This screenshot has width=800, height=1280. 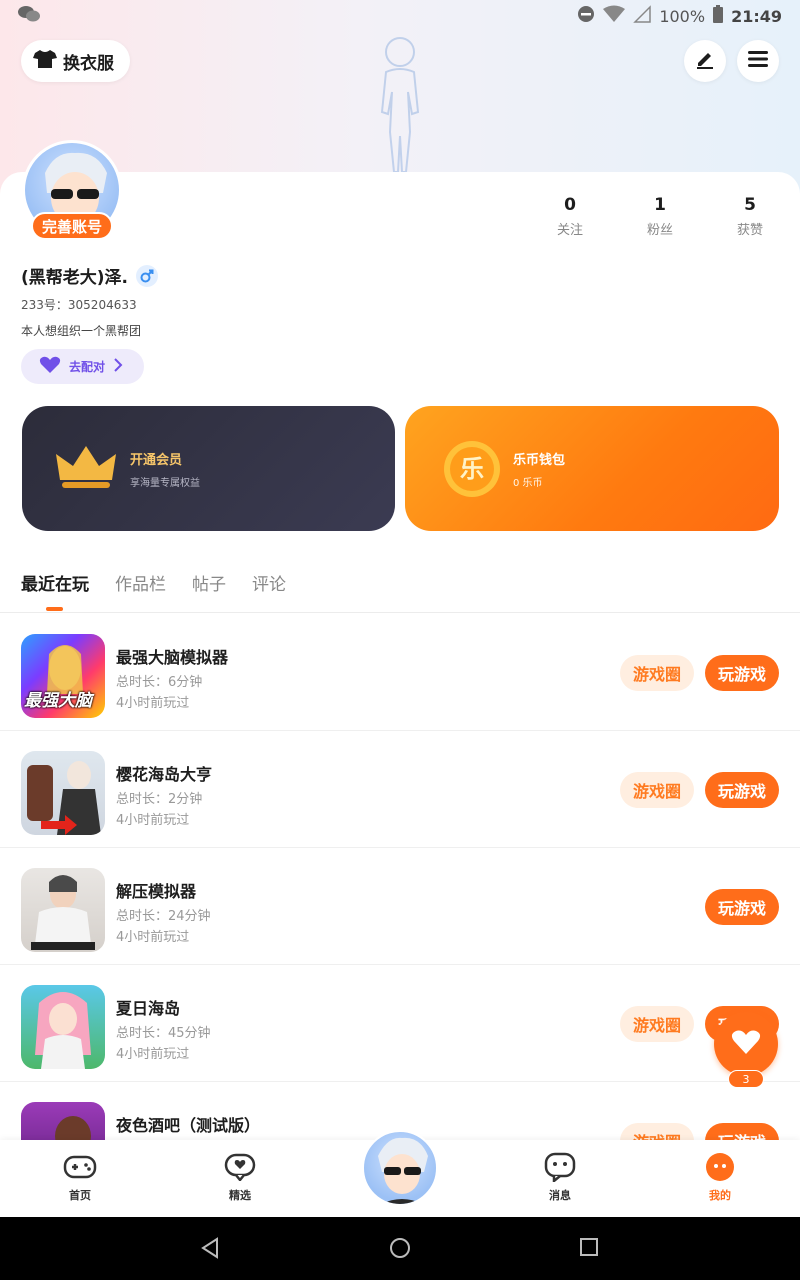 I want to click on like-count-badge: 3, so click(x=746, y=1079).